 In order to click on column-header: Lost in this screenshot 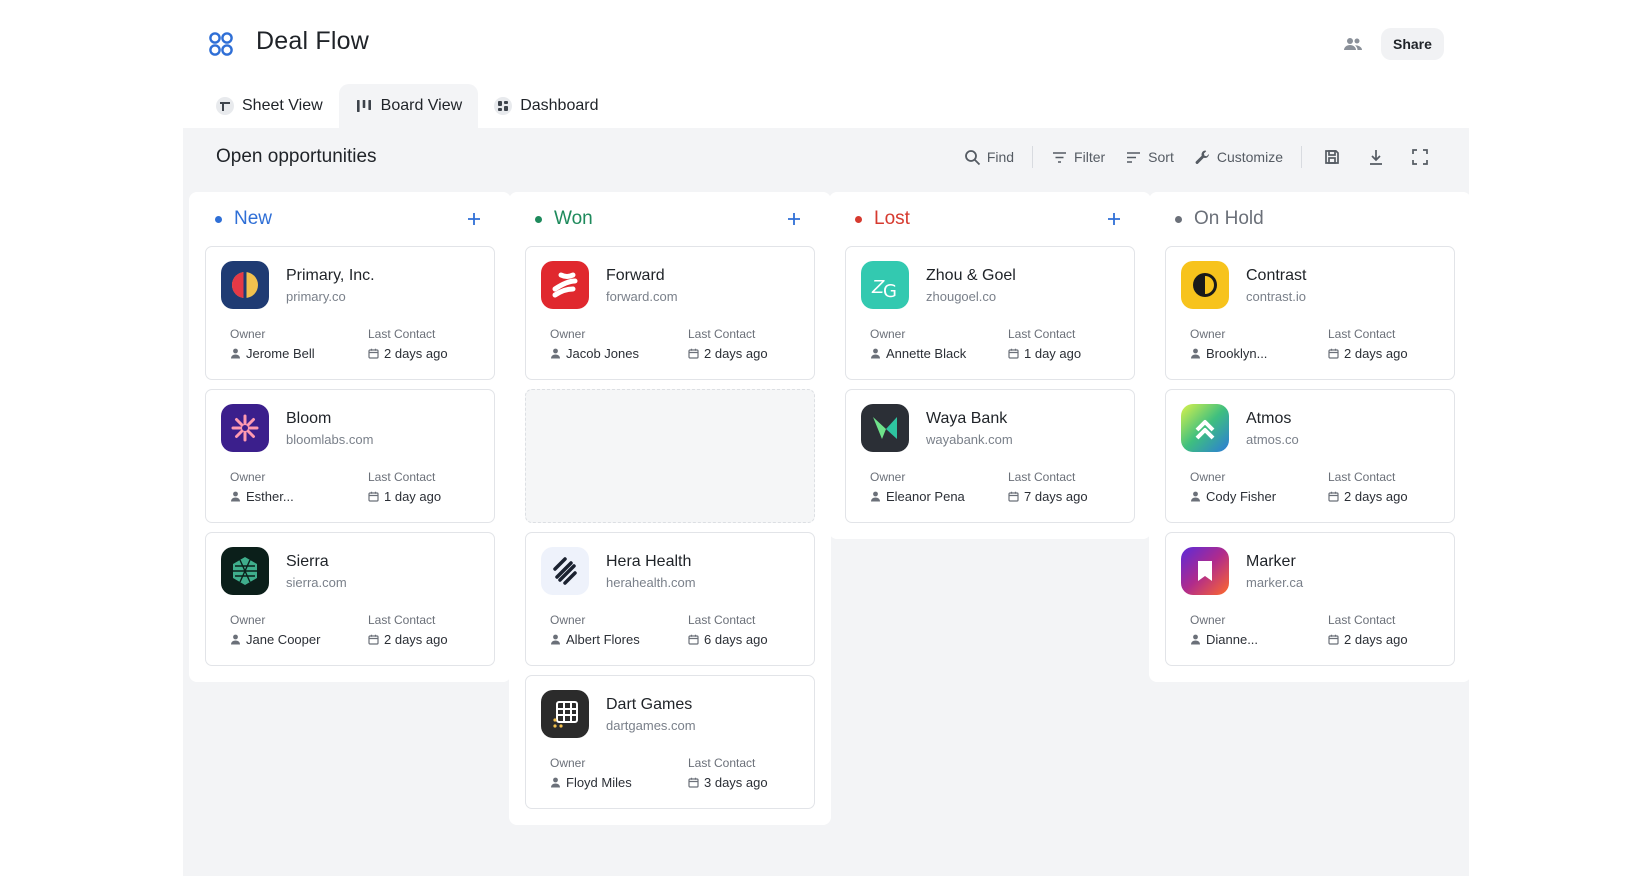, I will do `click(990, 219)`.